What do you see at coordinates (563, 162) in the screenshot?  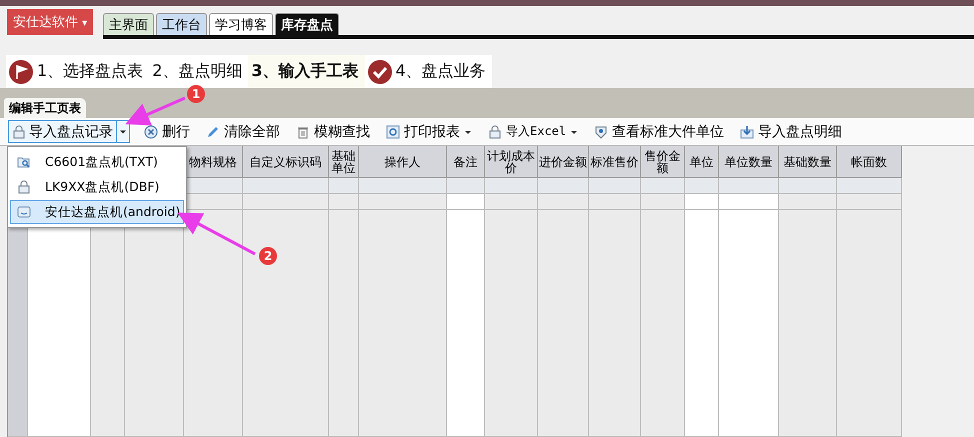 I see `column-header: 进价金额` at bounding box center [563, 162].